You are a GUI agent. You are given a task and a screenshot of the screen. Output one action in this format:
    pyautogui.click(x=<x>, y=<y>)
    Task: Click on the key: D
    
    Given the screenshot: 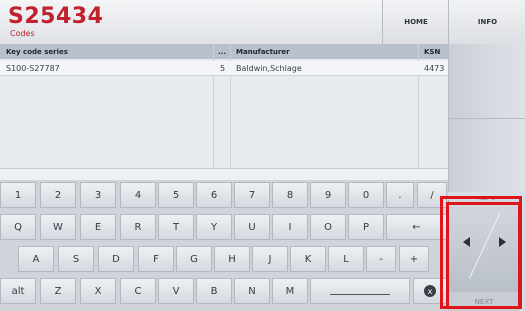 What is the action you would take?
    pyautogui.click(x=116, y=259)
    